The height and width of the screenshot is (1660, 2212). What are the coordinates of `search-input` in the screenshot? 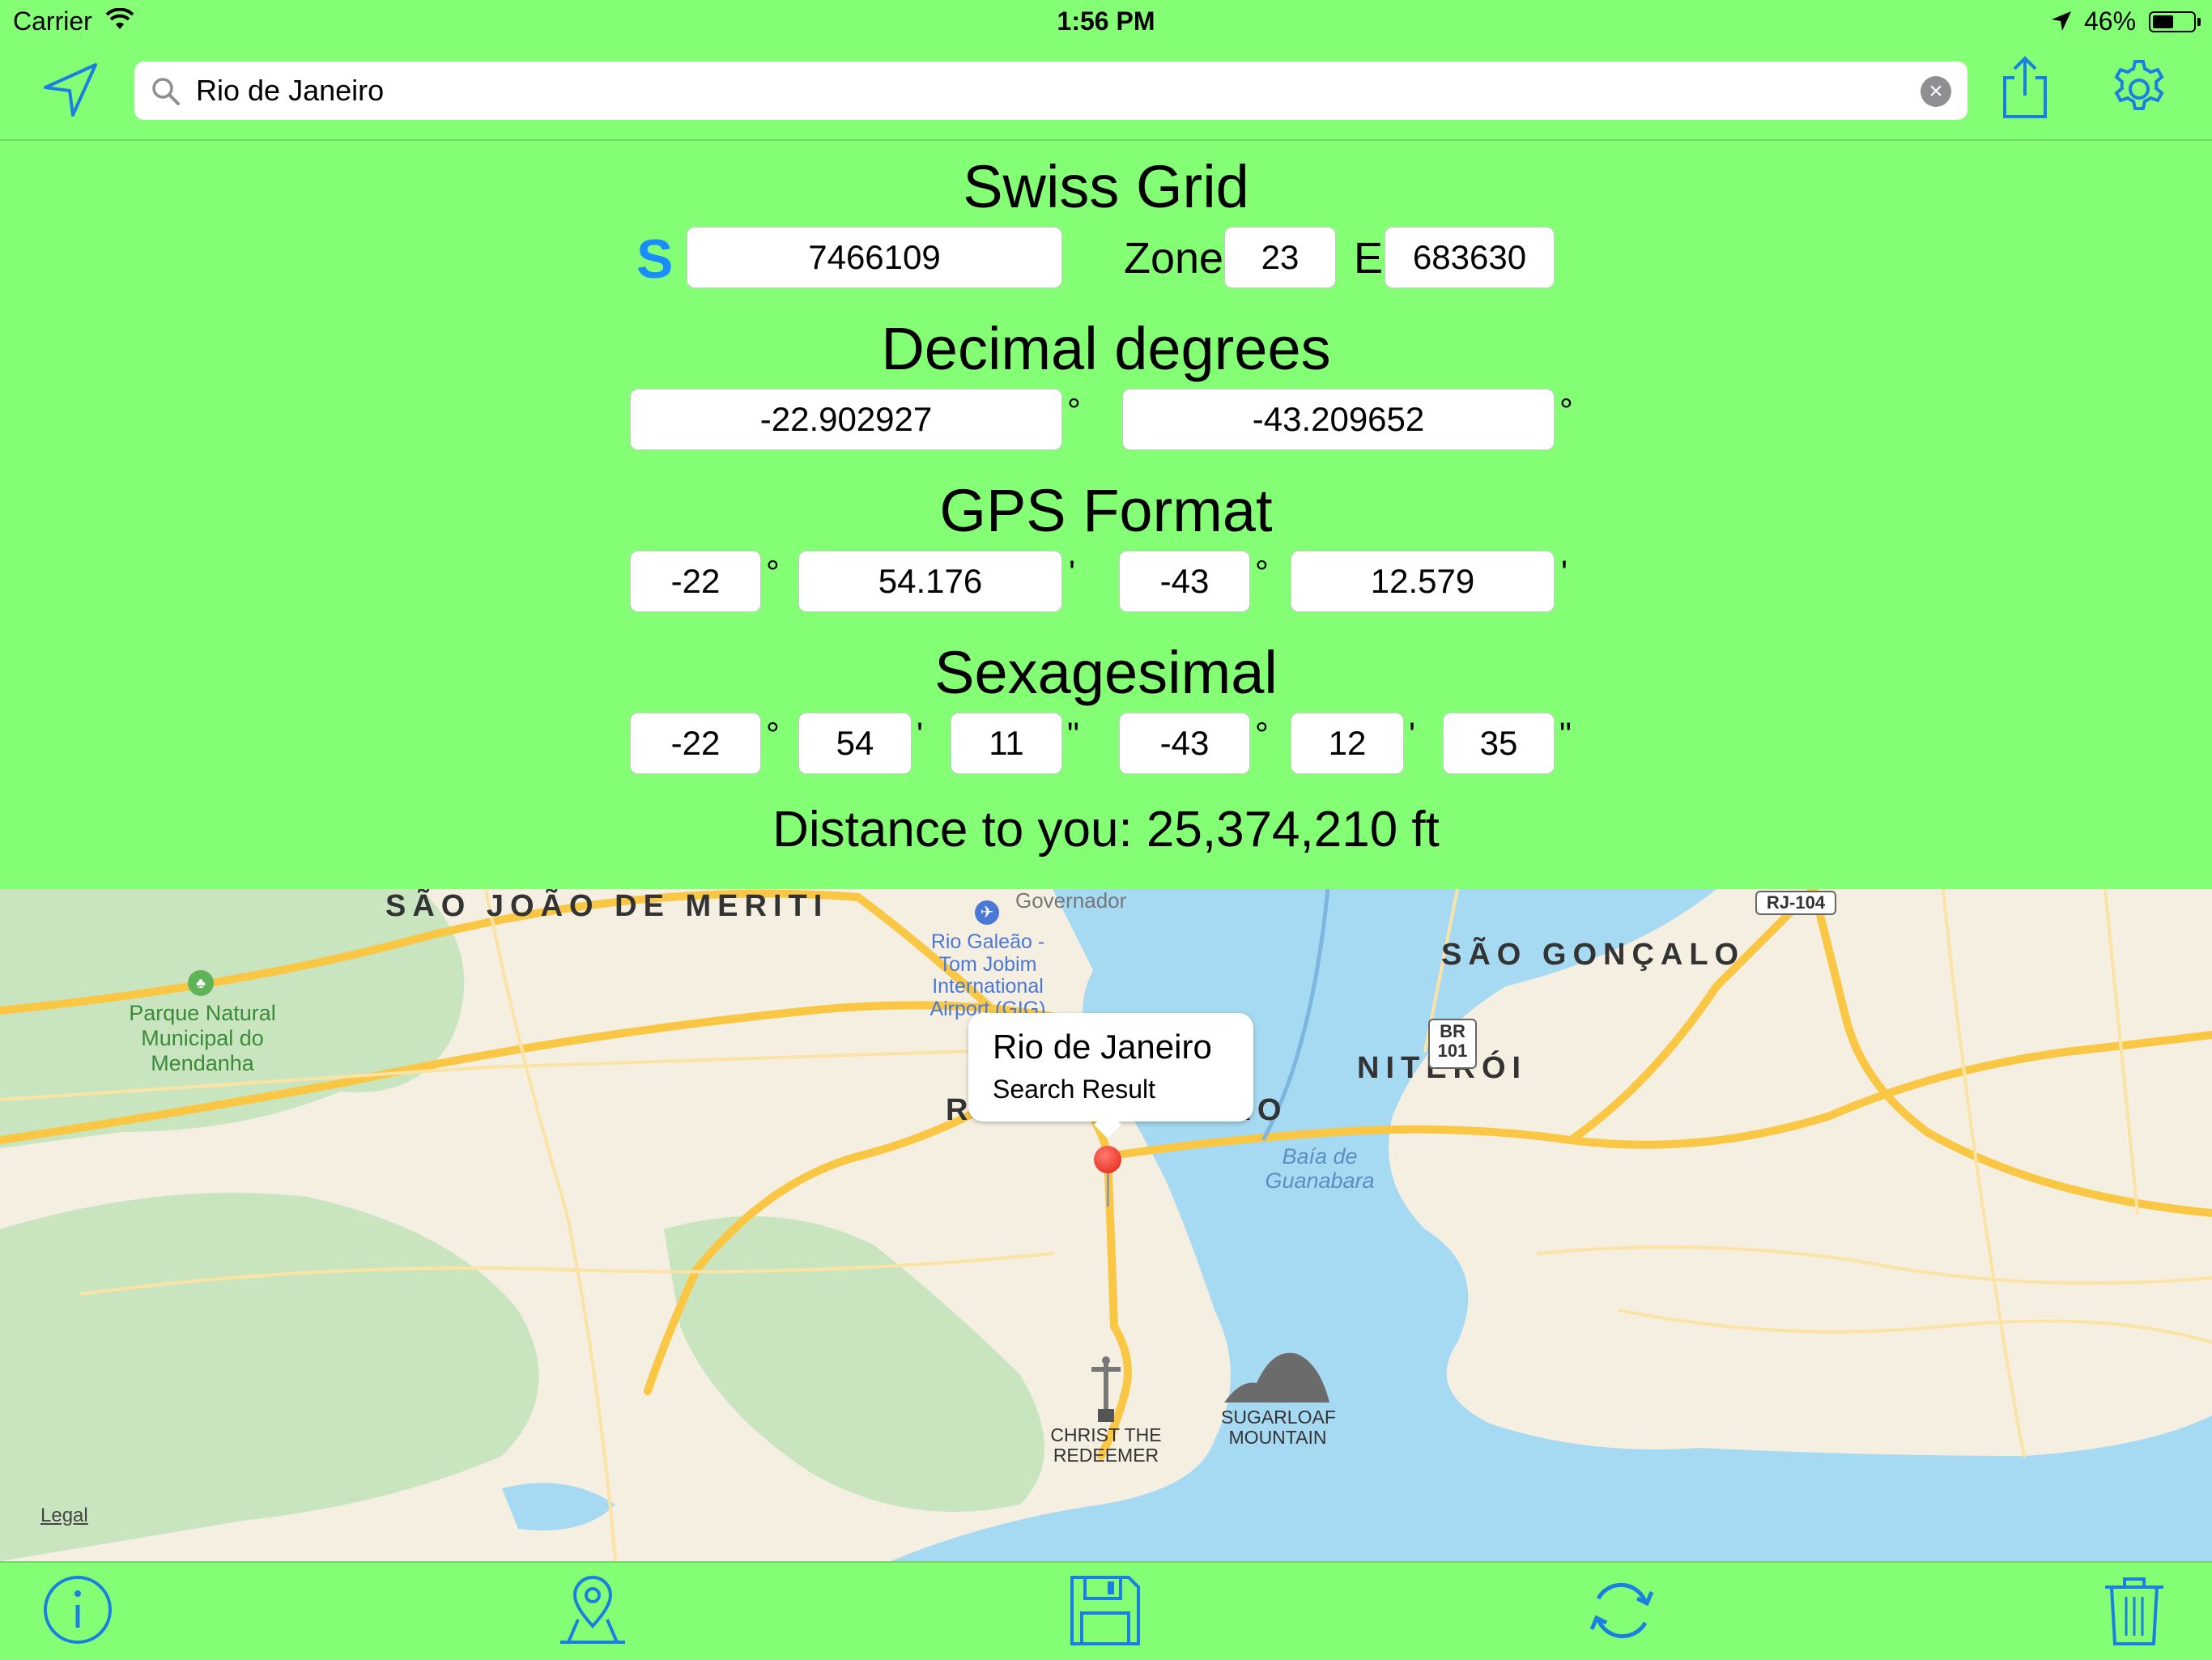 It's located at (1046, 91).